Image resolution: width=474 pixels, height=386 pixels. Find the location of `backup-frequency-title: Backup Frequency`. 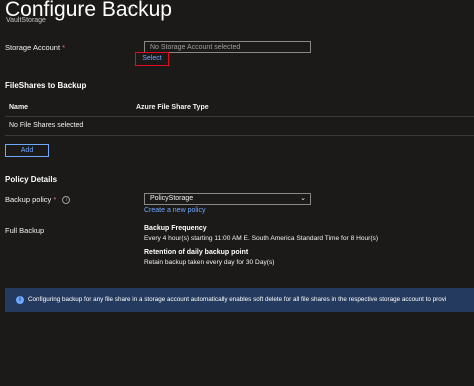

backup-frequency-title: Backup Frequency is located at coordinates (175, 228).